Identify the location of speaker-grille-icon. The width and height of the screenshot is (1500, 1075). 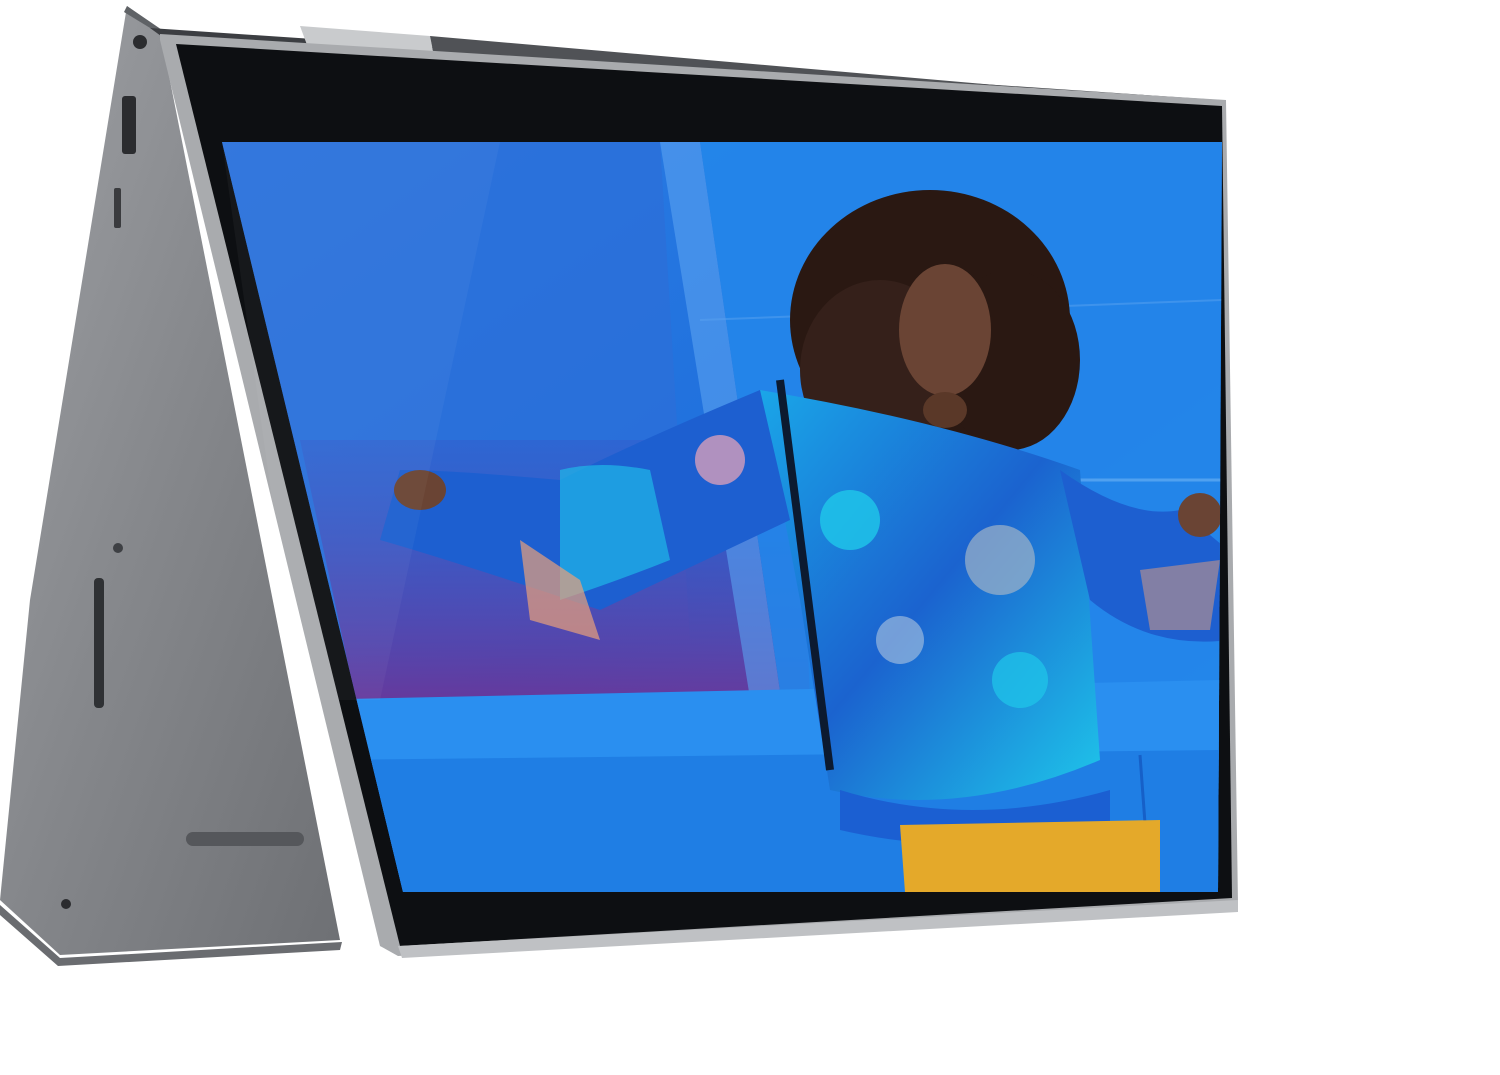
(245, 839).